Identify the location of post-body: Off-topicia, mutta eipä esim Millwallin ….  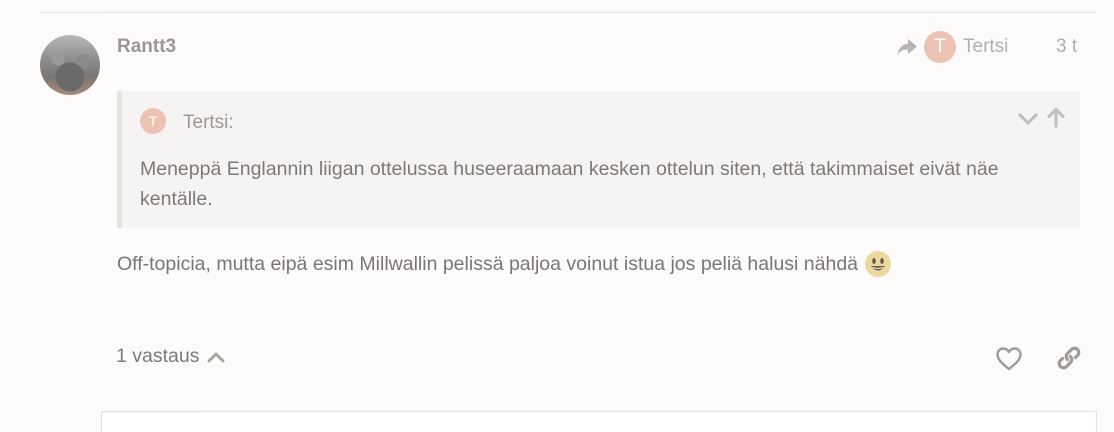
(504, 264).